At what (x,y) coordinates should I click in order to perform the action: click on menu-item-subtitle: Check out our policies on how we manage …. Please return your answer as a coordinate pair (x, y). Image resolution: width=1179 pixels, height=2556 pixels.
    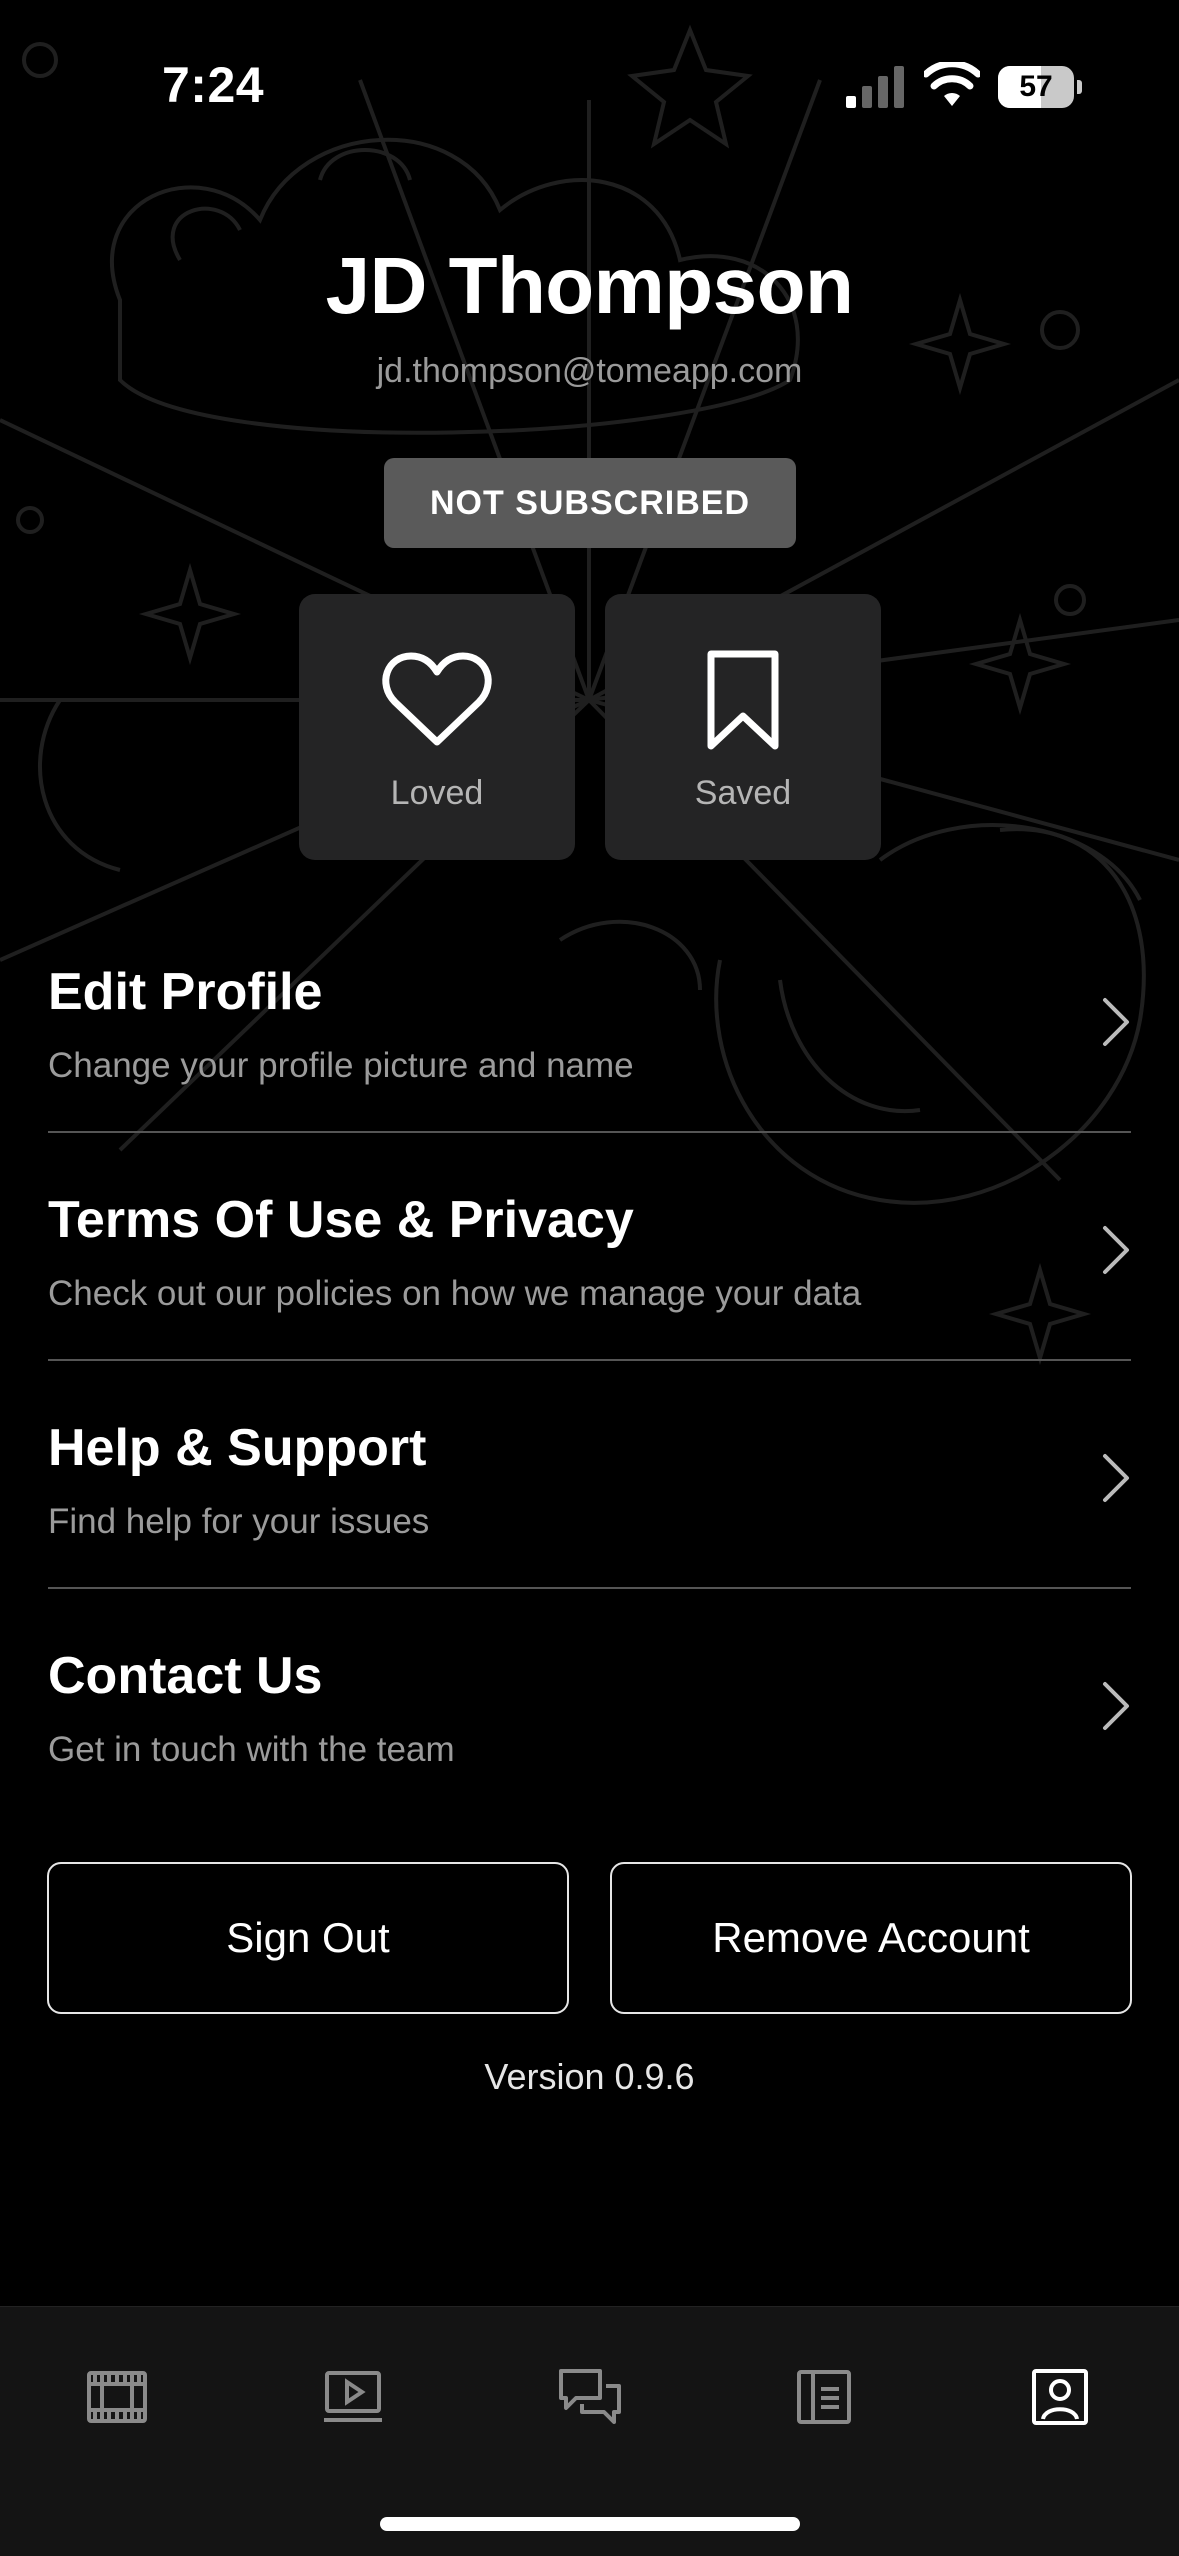
    Looking at the image, I should click on (455, 1293).